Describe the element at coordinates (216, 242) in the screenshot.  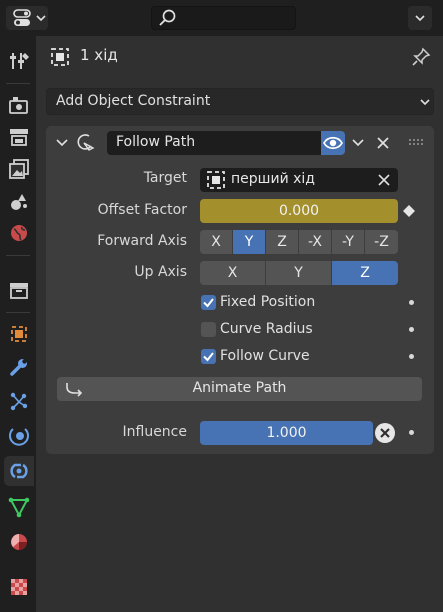
I see `forward-axis-option-x: X` at that location.